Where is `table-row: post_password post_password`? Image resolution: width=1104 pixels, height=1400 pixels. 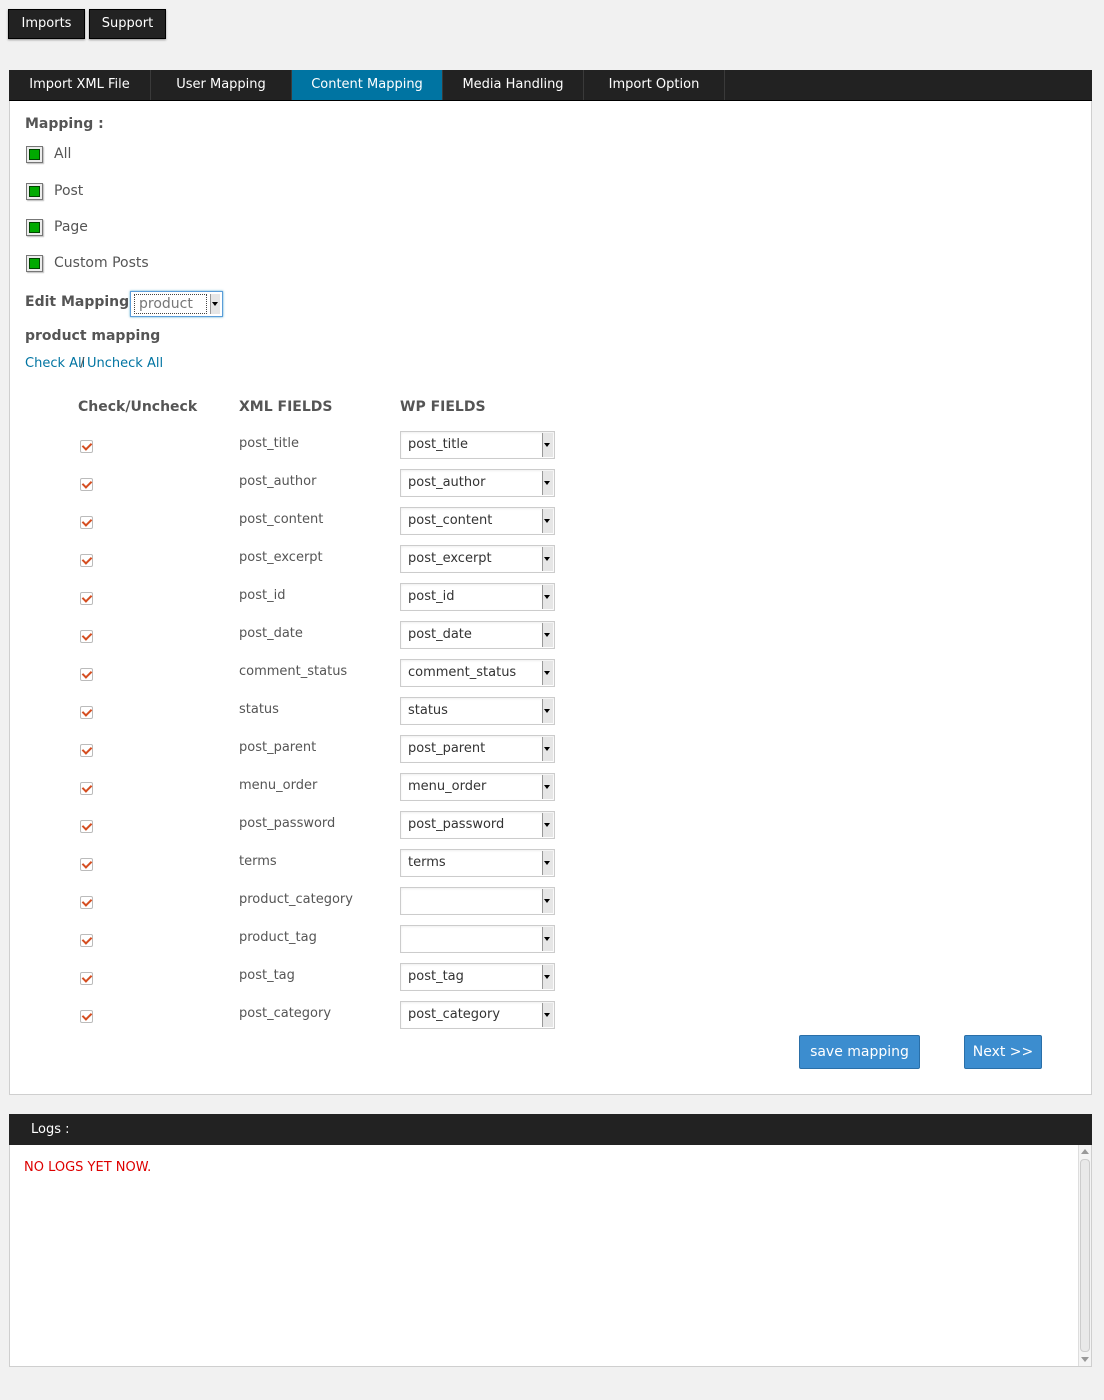
table-row: post_password post_password is located at coordinates (310, 825).